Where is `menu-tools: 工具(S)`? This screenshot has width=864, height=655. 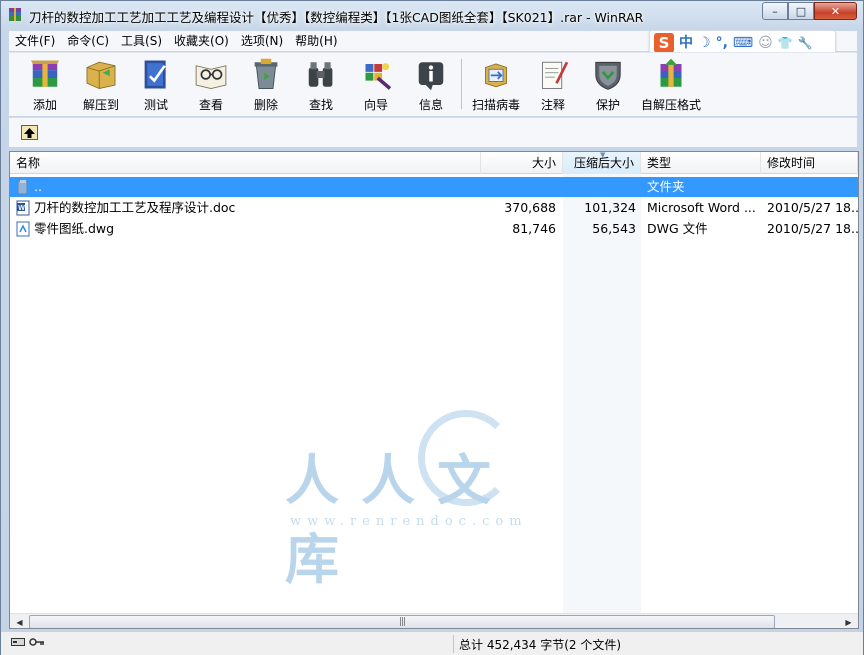
menu-tools: 工具(S) is located at coordinates (141, 41).